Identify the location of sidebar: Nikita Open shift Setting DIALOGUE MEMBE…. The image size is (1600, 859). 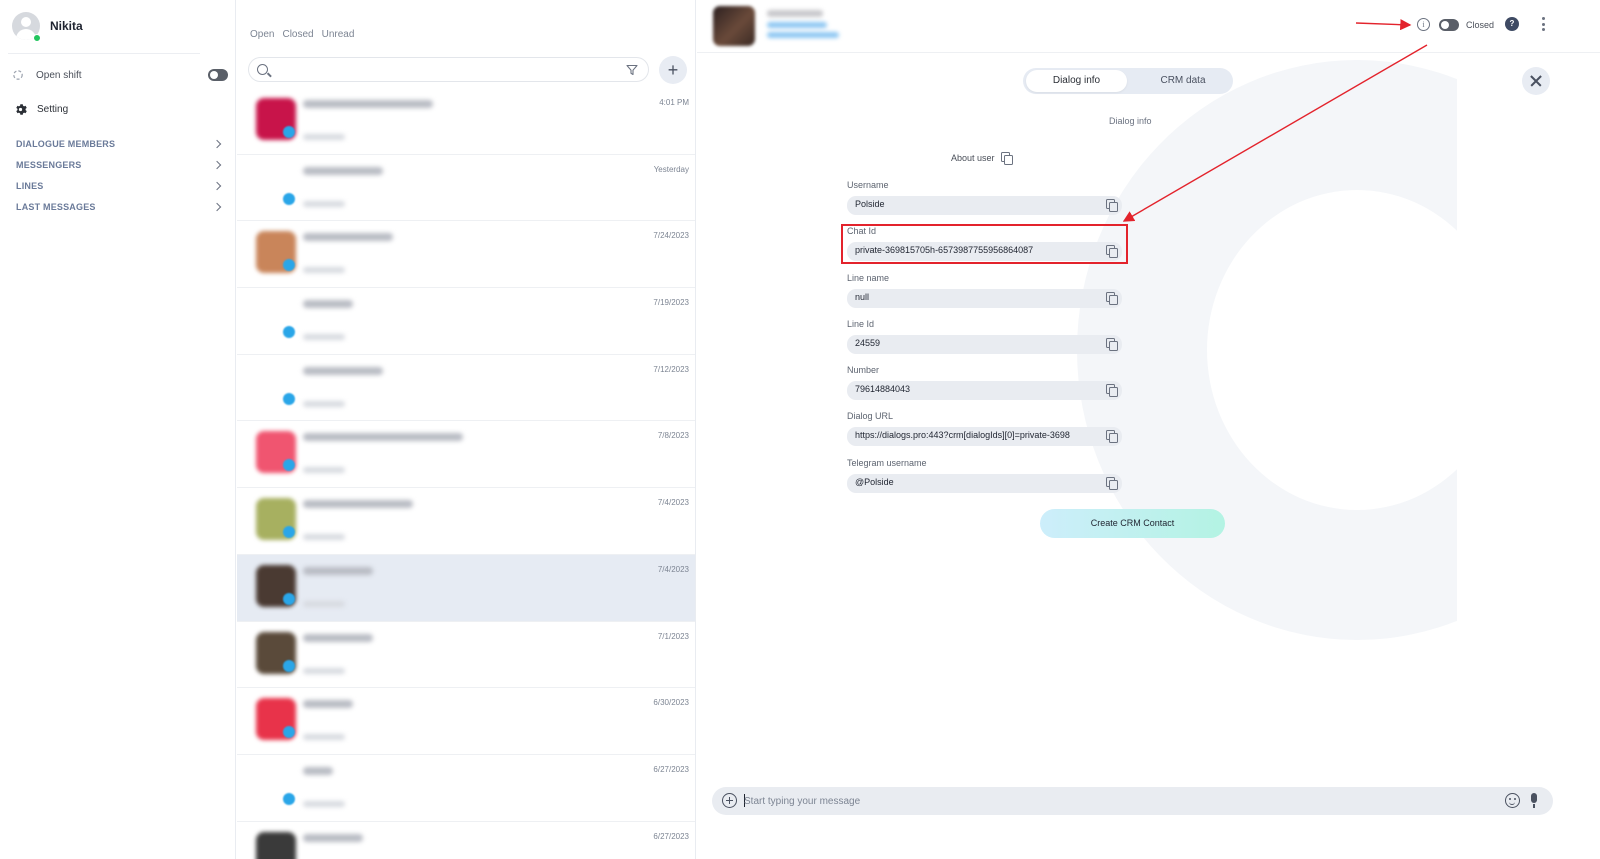
(118, 429).